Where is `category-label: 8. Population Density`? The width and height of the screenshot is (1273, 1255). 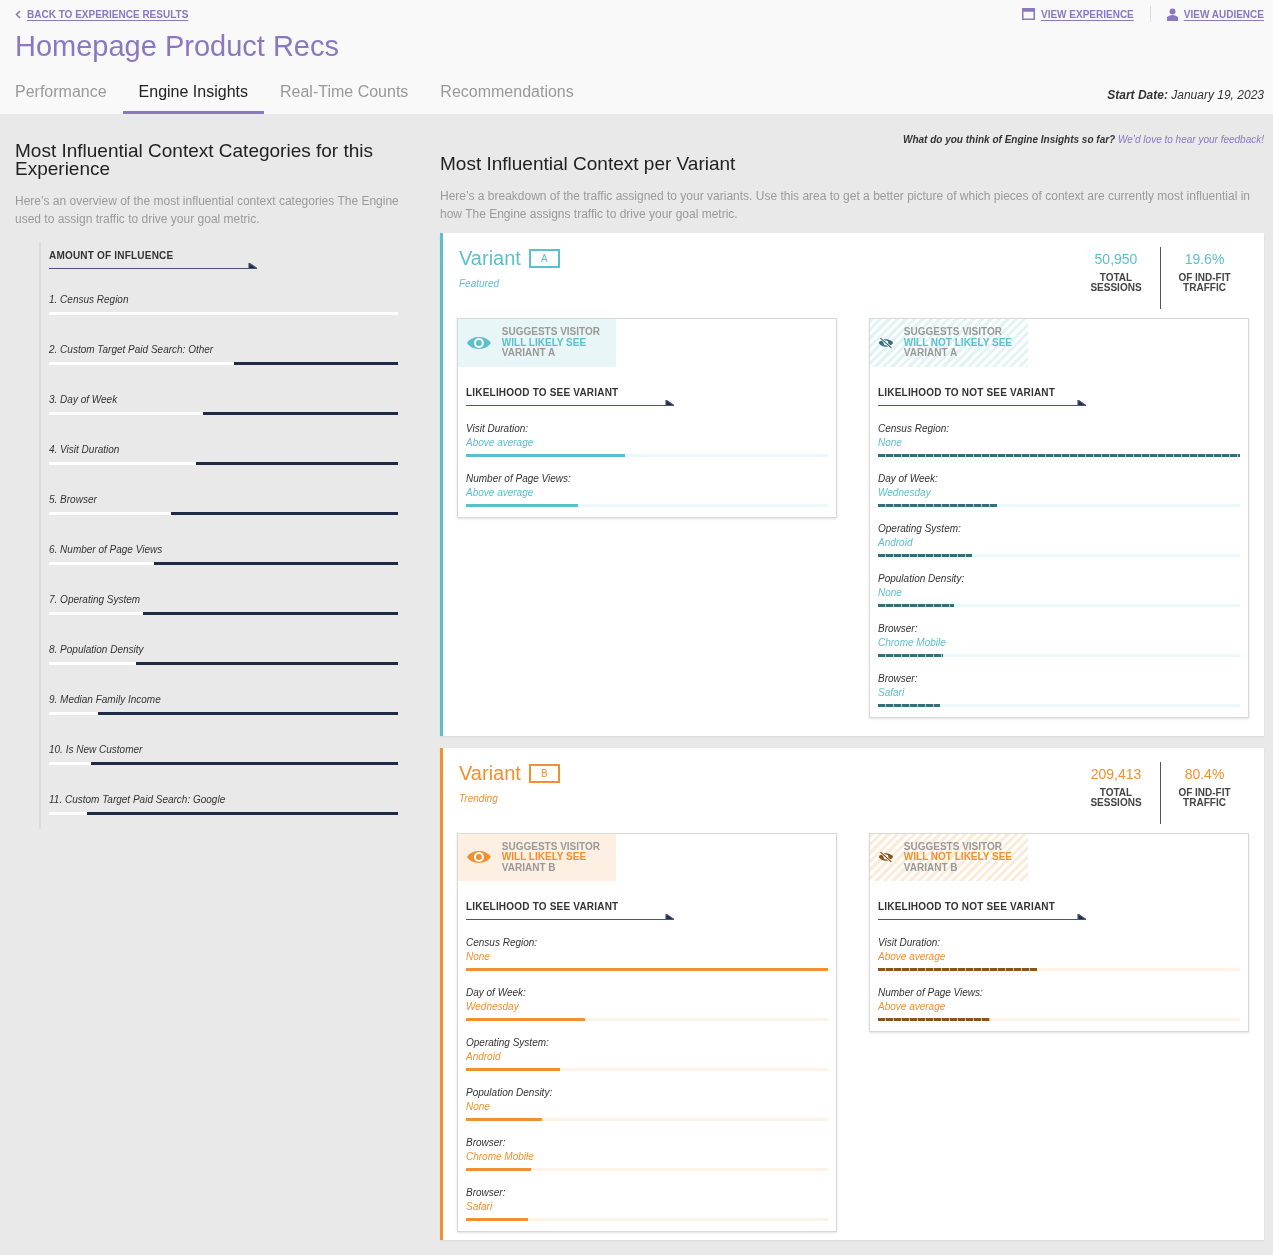 category-label: 8. Population Density is located at coordinates (97, 649).